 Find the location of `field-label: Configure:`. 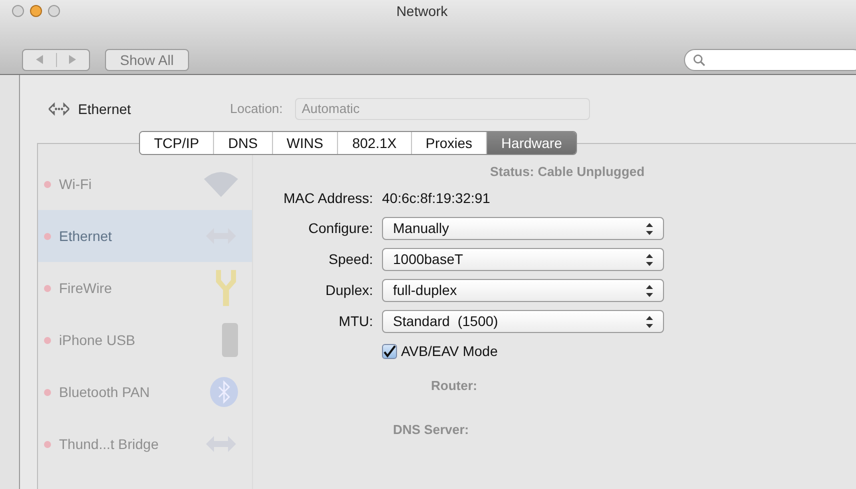

field-label: Configure: is located at coordinates (340, 228).